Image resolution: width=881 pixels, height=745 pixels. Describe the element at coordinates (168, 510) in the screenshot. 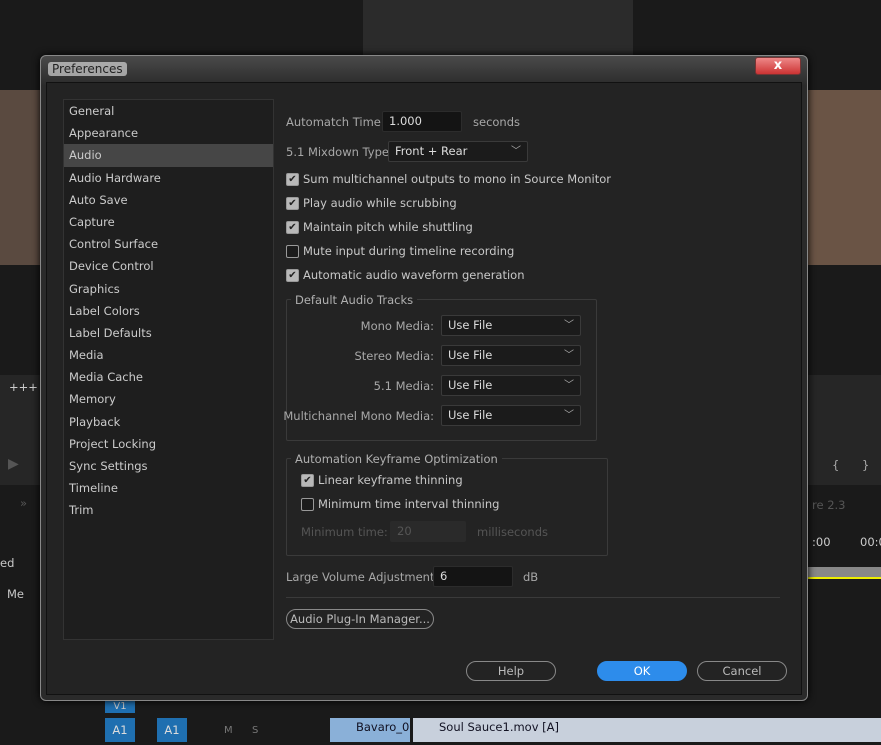

I see `sidebar-item-trim: Trim` at that location.